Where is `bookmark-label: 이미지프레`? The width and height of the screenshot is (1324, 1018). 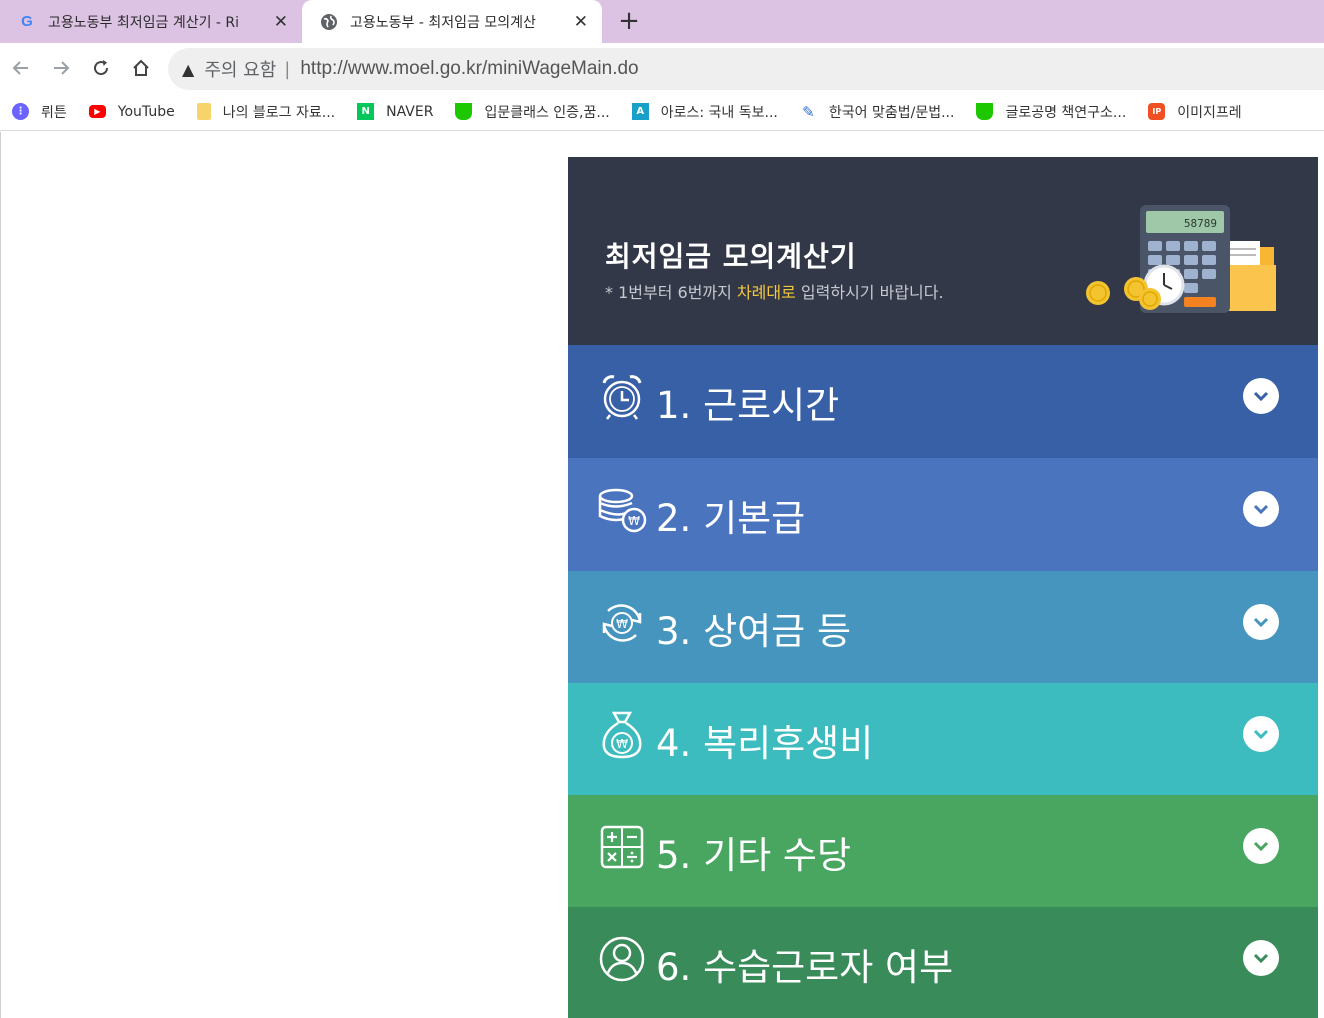
bookmark-label: 이미지프레 is located at coordinates (1209, 112).